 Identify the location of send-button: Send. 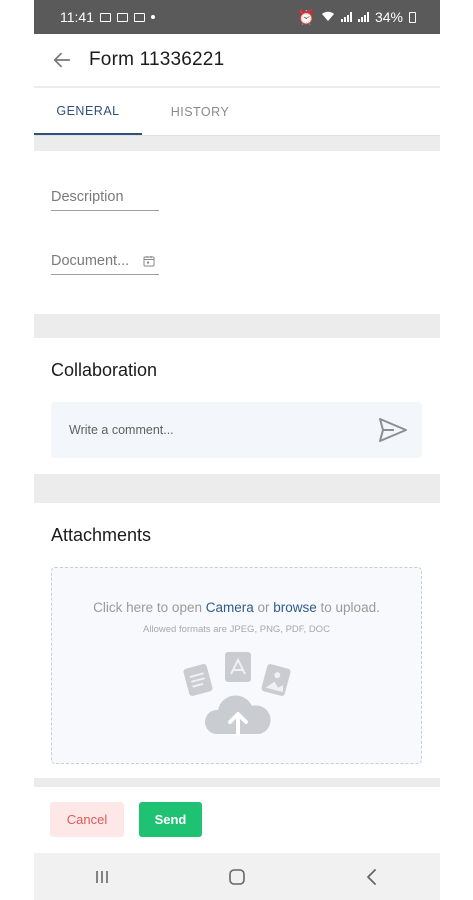
(170, 819).